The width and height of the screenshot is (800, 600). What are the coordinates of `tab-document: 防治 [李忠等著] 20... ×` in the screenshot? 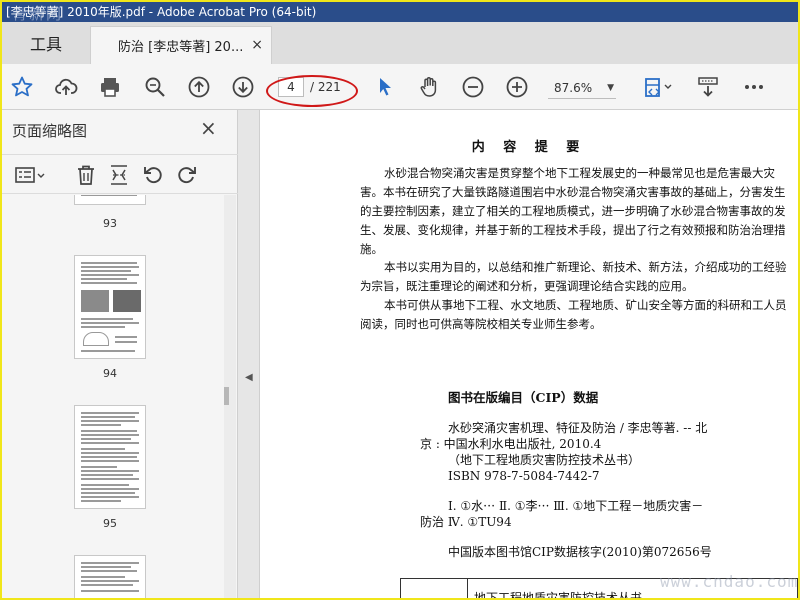 It's located at (181, 45).